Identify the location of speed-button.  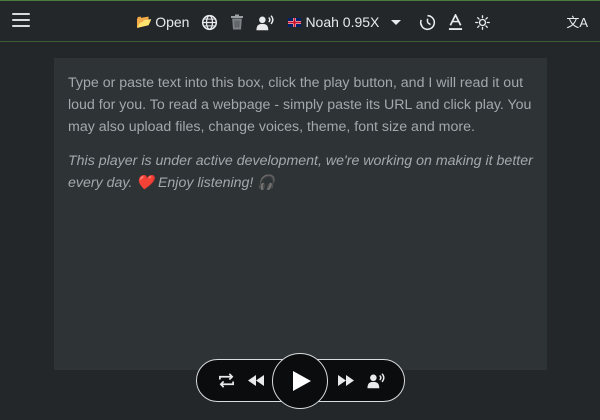
(427, 22).